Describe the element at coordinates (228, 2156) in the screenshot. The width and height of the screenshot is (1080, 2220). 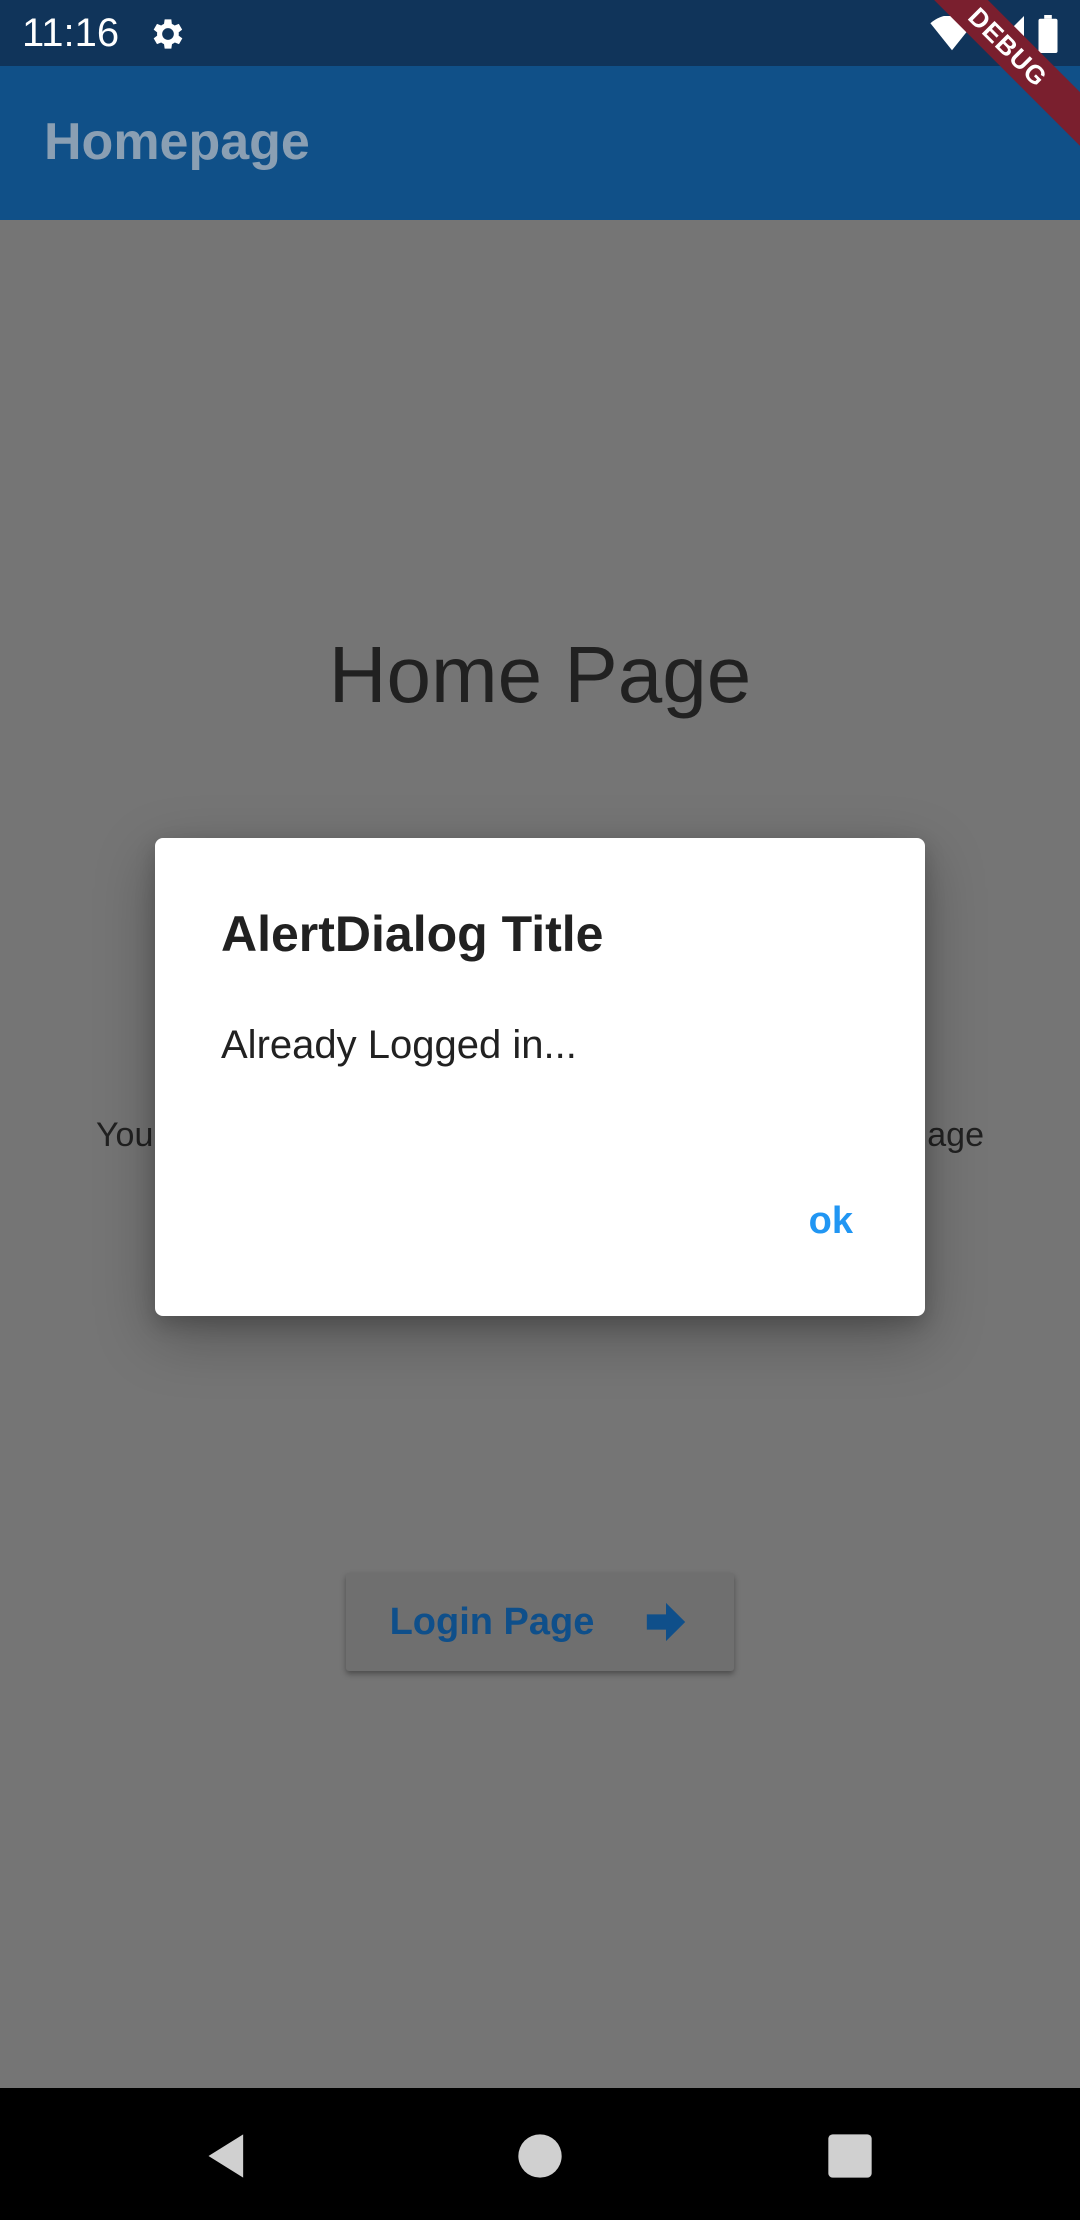
I see `back-icon` at that location.